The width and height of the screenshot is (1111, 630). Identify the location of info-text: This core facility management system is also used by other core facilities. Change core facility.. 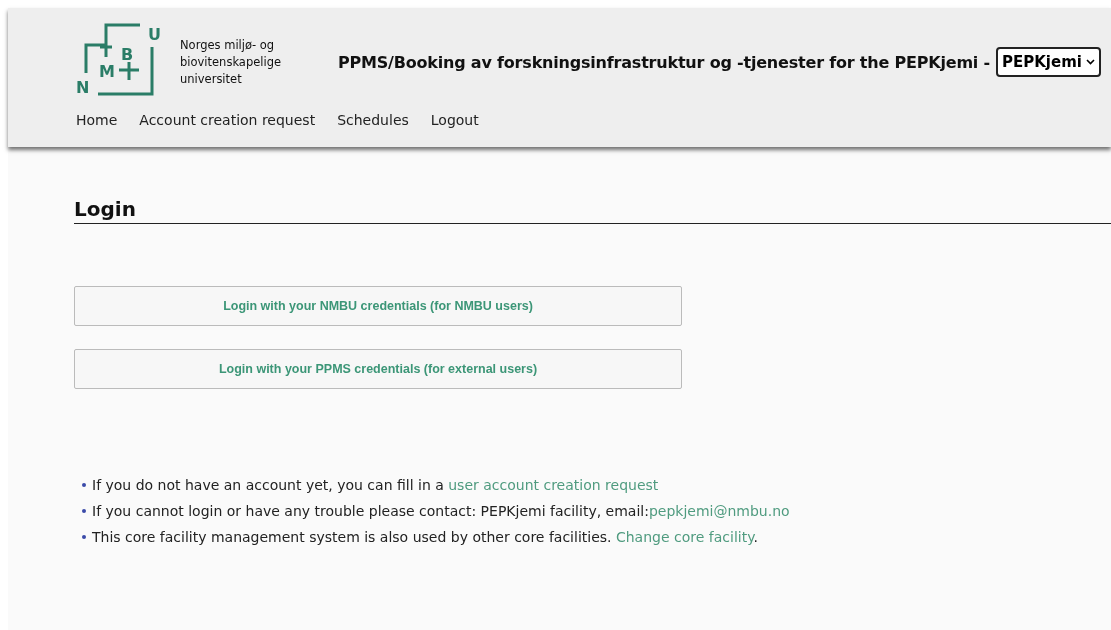
(425, 537).